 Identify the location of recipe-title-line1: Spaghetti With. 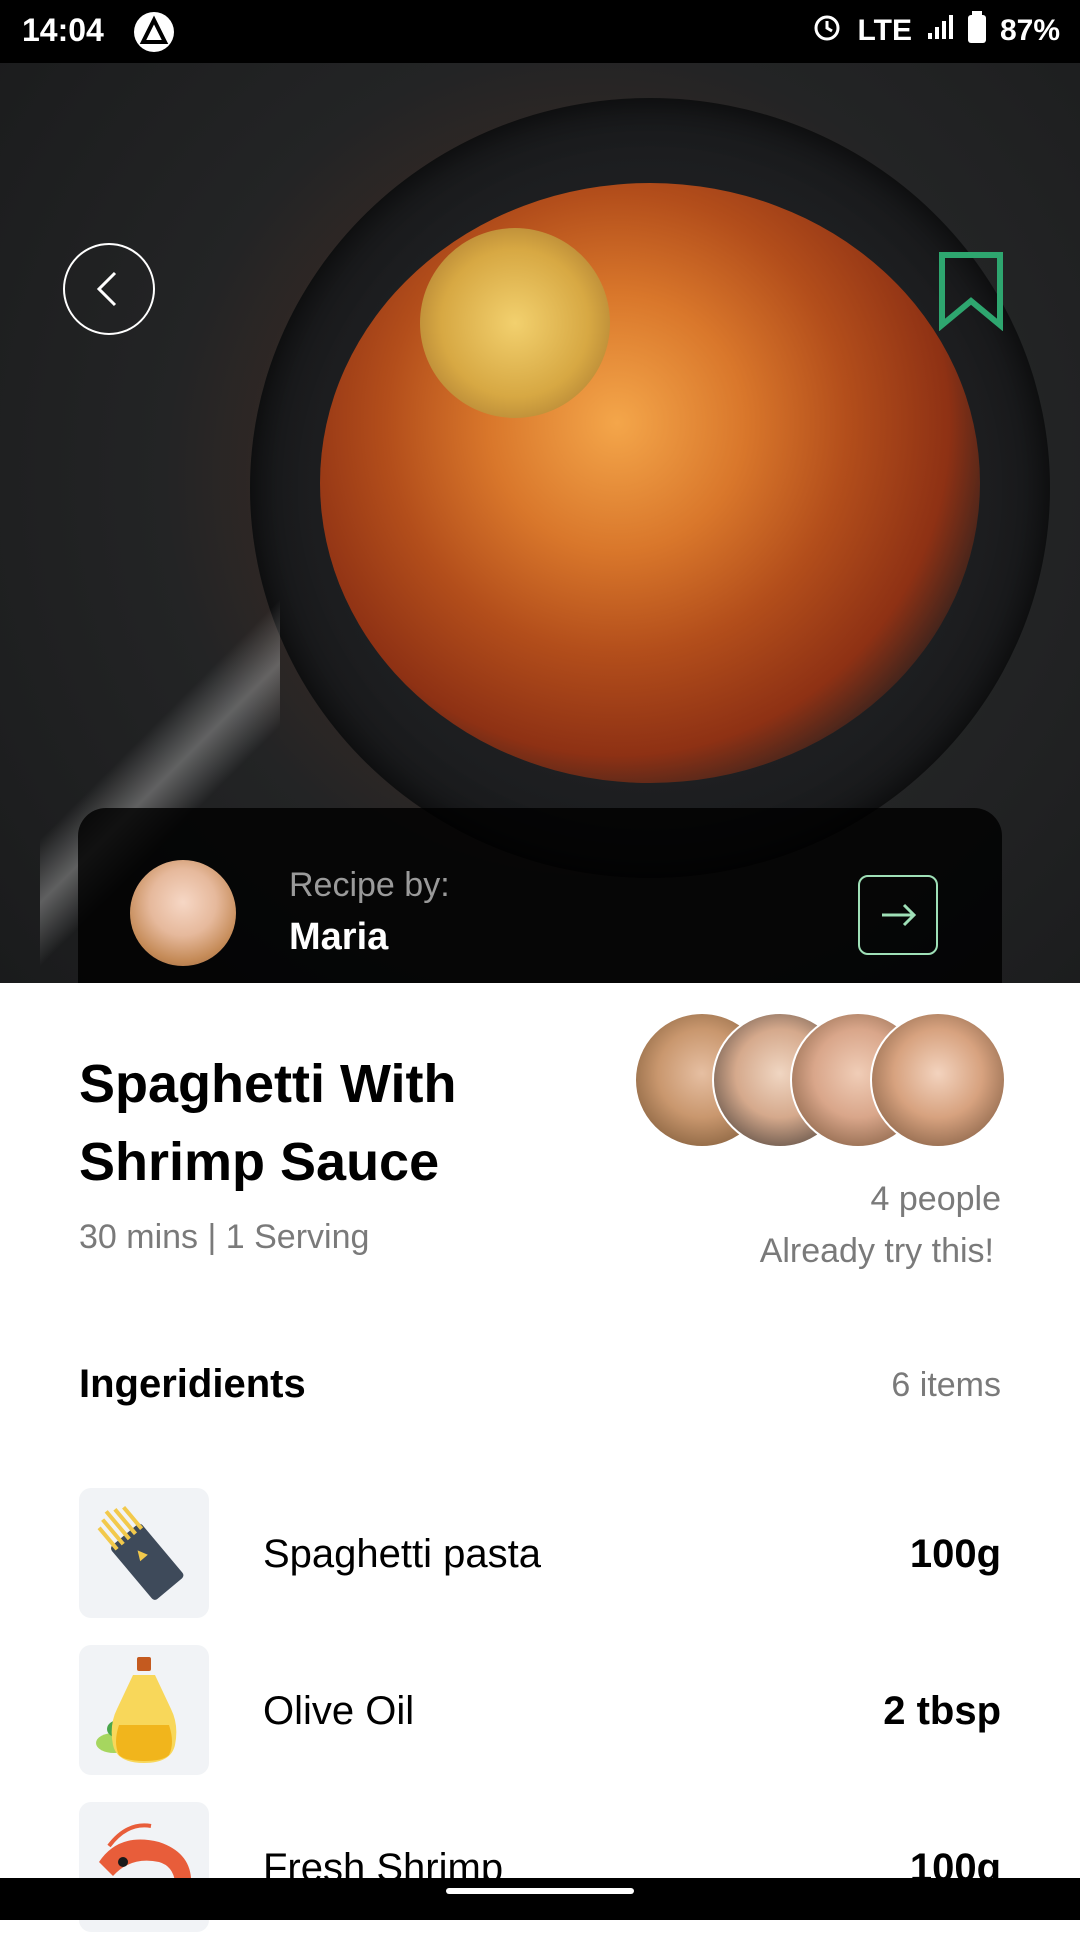
(268, 1084).